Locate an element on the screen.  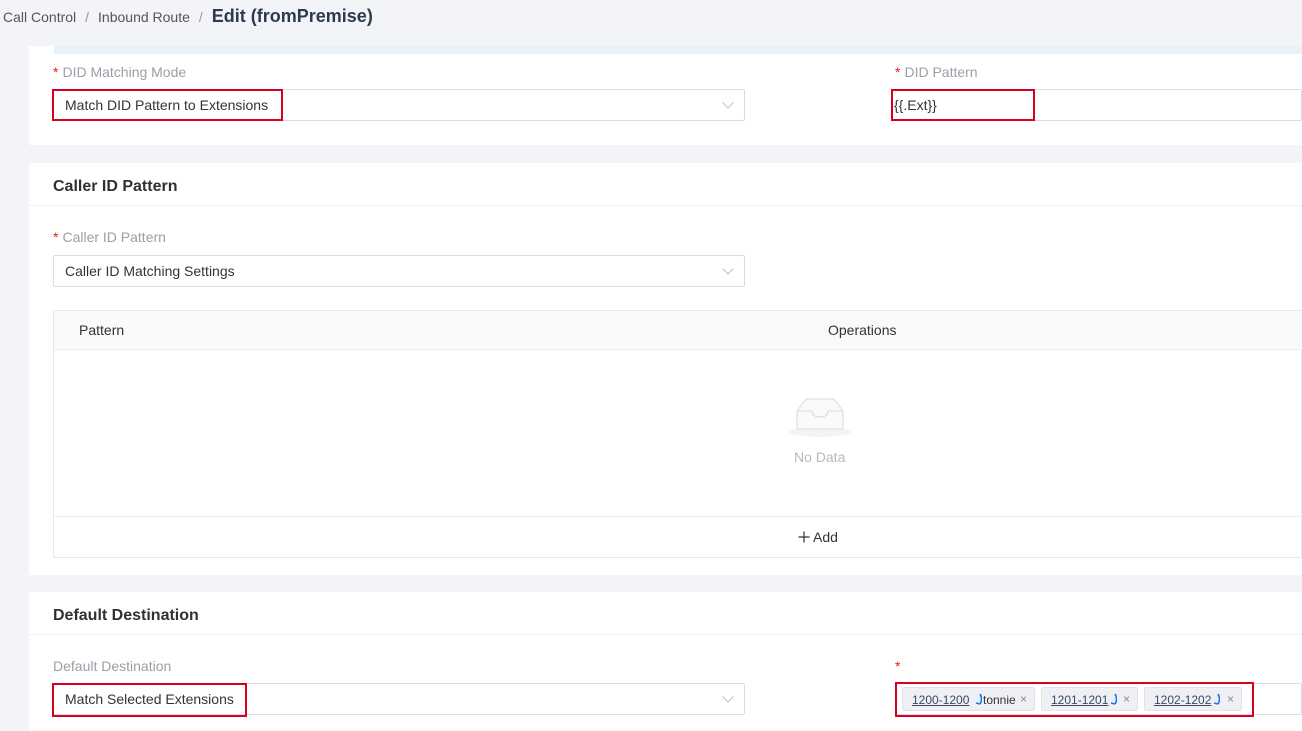
section-title-default-destination: Default Destination is located at coordinates (126, 615).